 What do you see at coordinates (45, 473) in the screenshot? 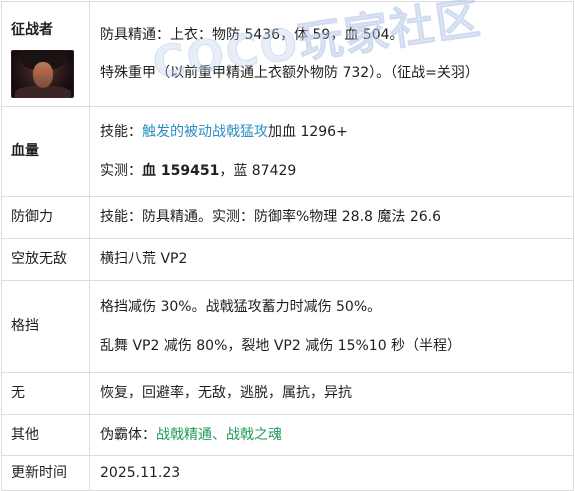
I see `row-label: 更新时间` at bounding box center [45, 473].